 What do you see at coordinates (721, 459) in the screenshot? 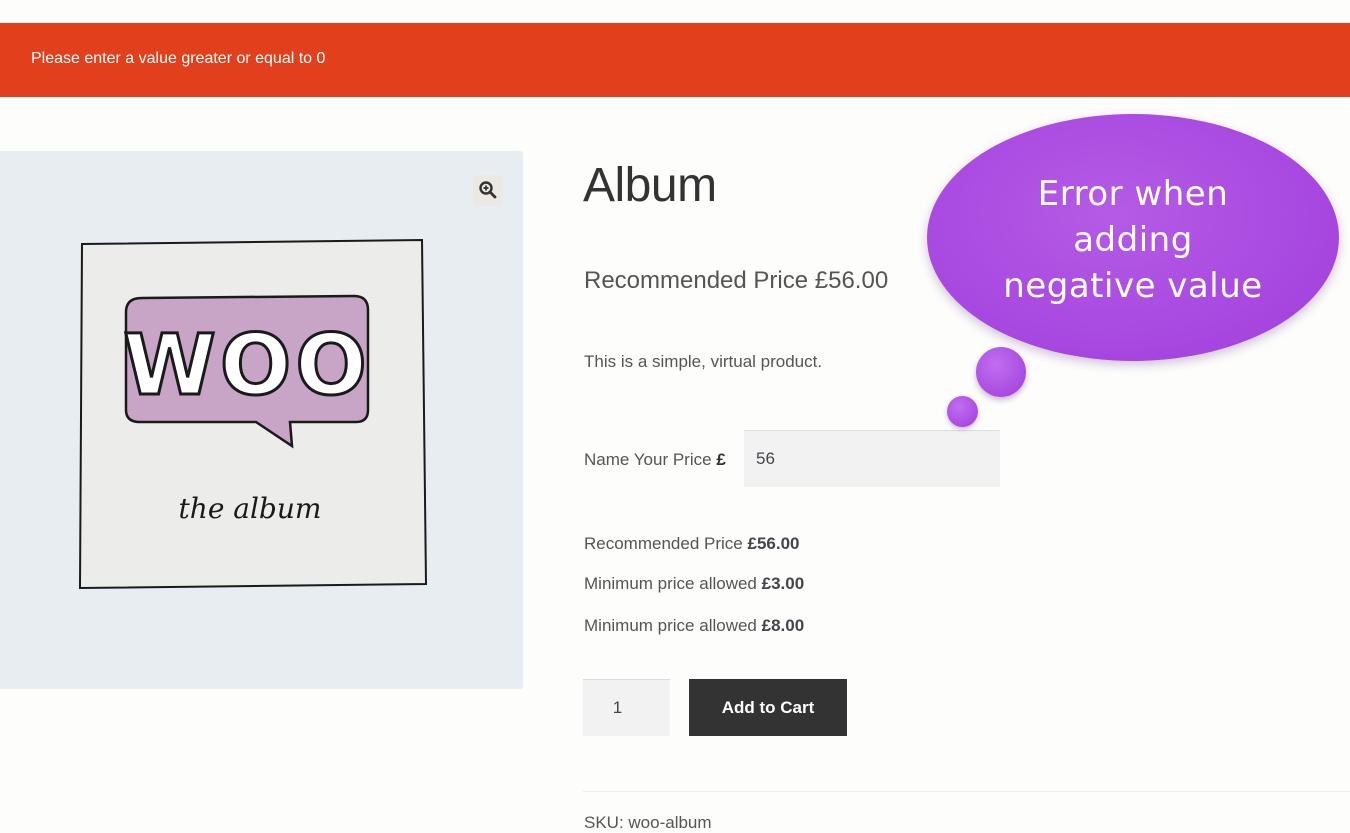
I see `currency-symbol: £` at bounding box center [721, 459].